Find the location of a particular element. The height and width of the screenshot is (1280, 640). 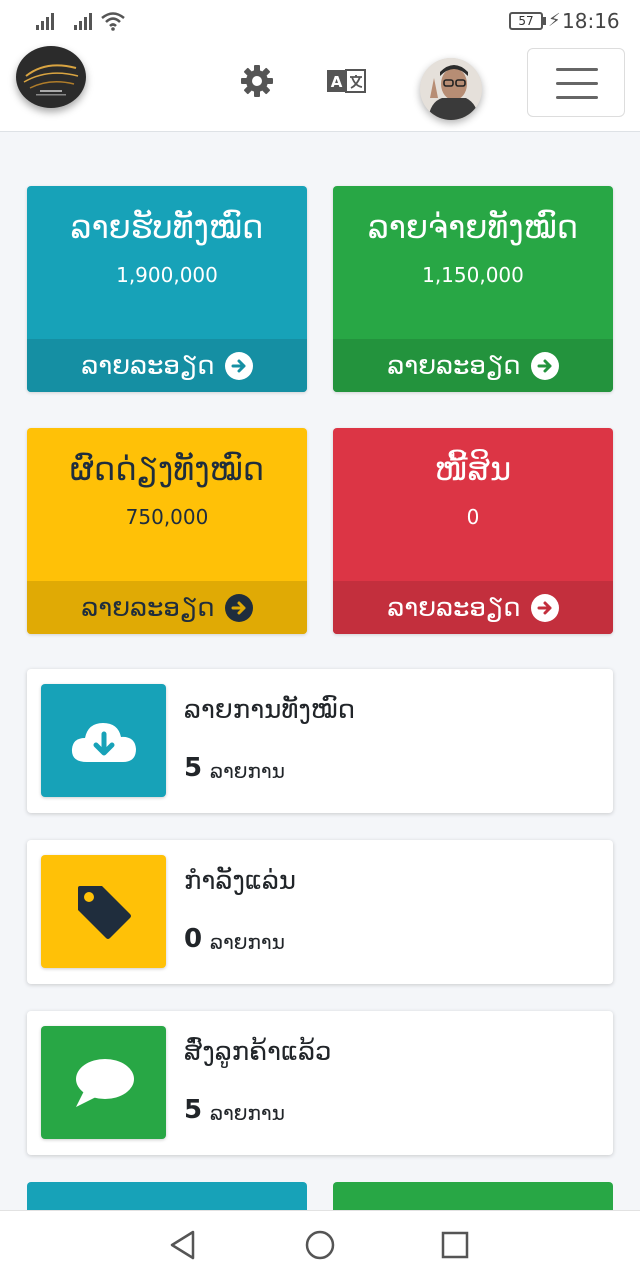

user-avatar is located at coordinates (451, 89).